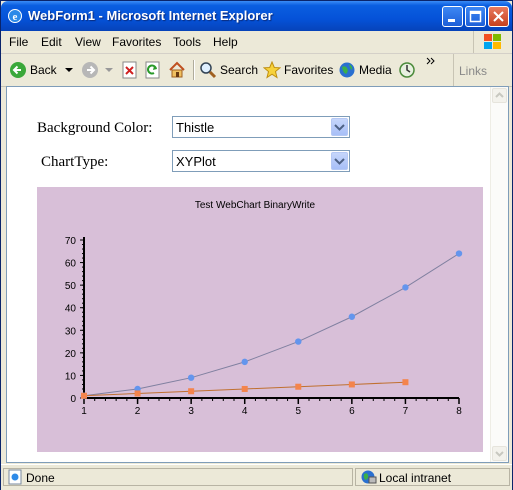 The width and height of the screenshot is (513, 490). Describe the element at coordinates (73, 399) in the screenshot. I see `y-tick-label: 0` at that location.